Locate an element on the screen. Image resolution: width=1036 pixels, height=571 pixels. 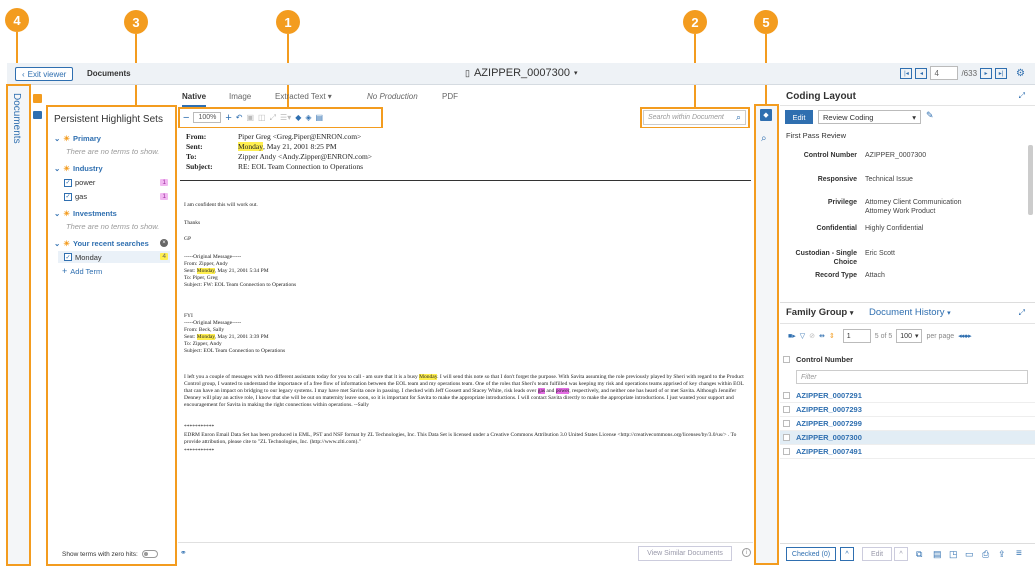
filter-input: Filter is located at coordinates (912, 377).